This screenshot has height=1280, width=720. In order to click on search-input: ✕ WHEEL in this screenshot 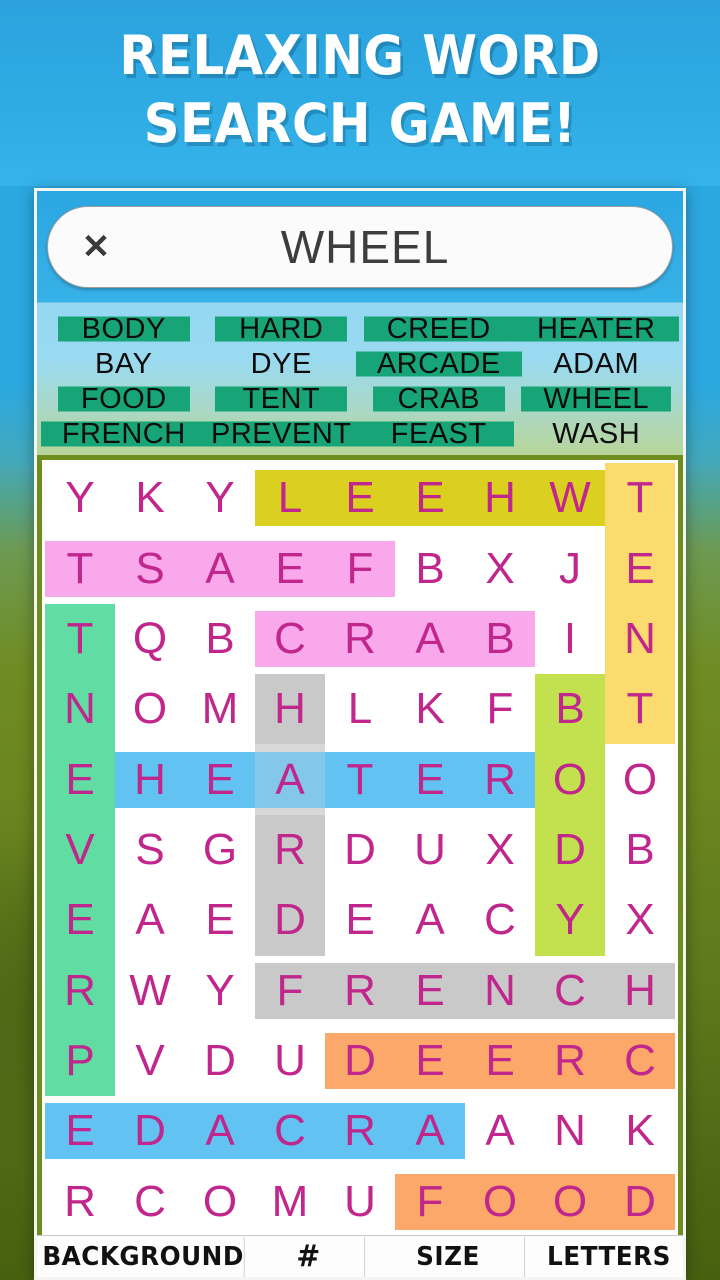, I will do `click(360, 246)`.